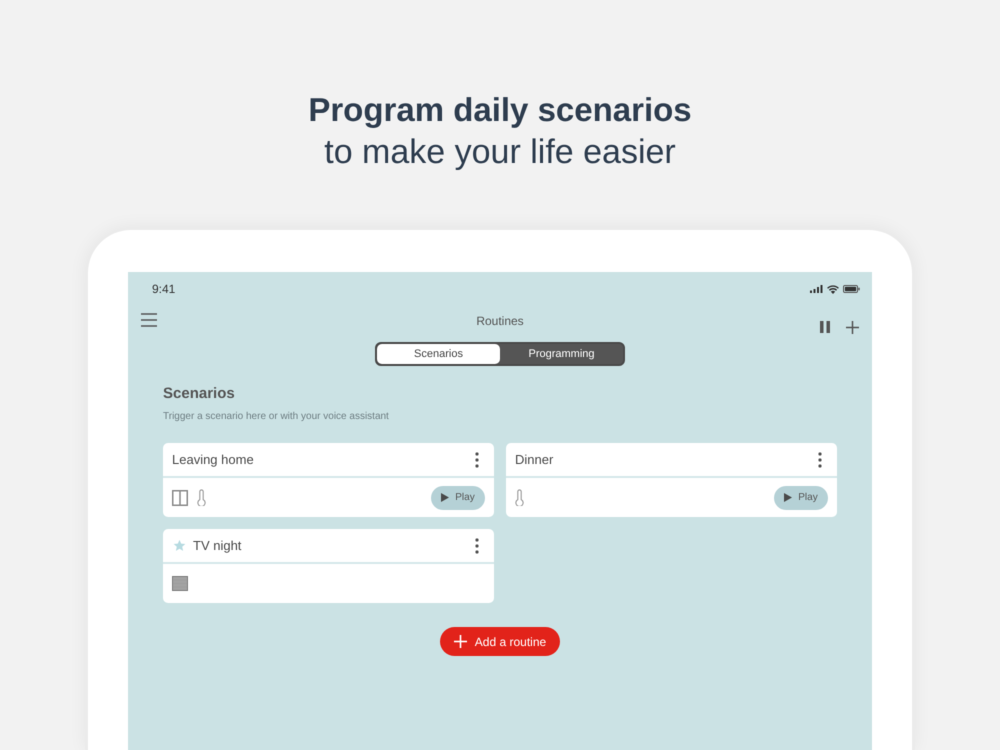  Describe the element at coordinates (500, 321) in the screenshot. I see `nav-title: Routines` at that location.